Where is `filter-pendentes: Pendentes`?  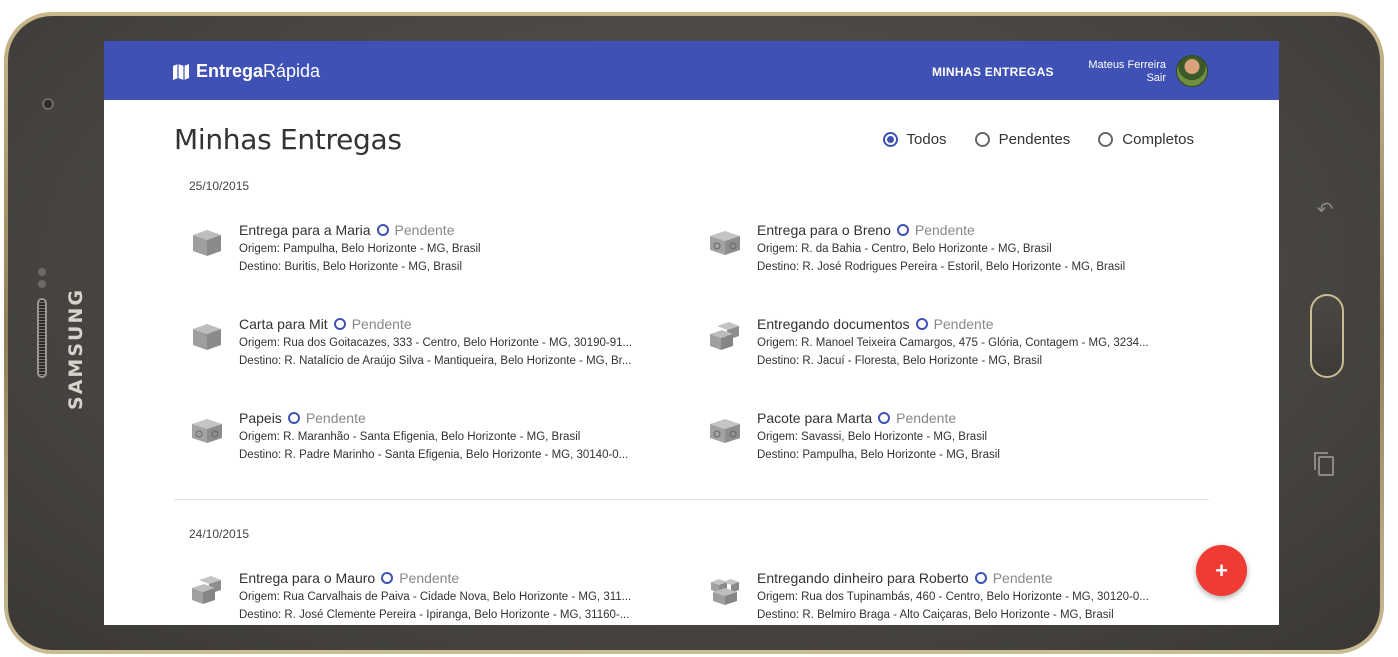
filter-pendentes: Pendentes is located at coordinates (1022, 139).